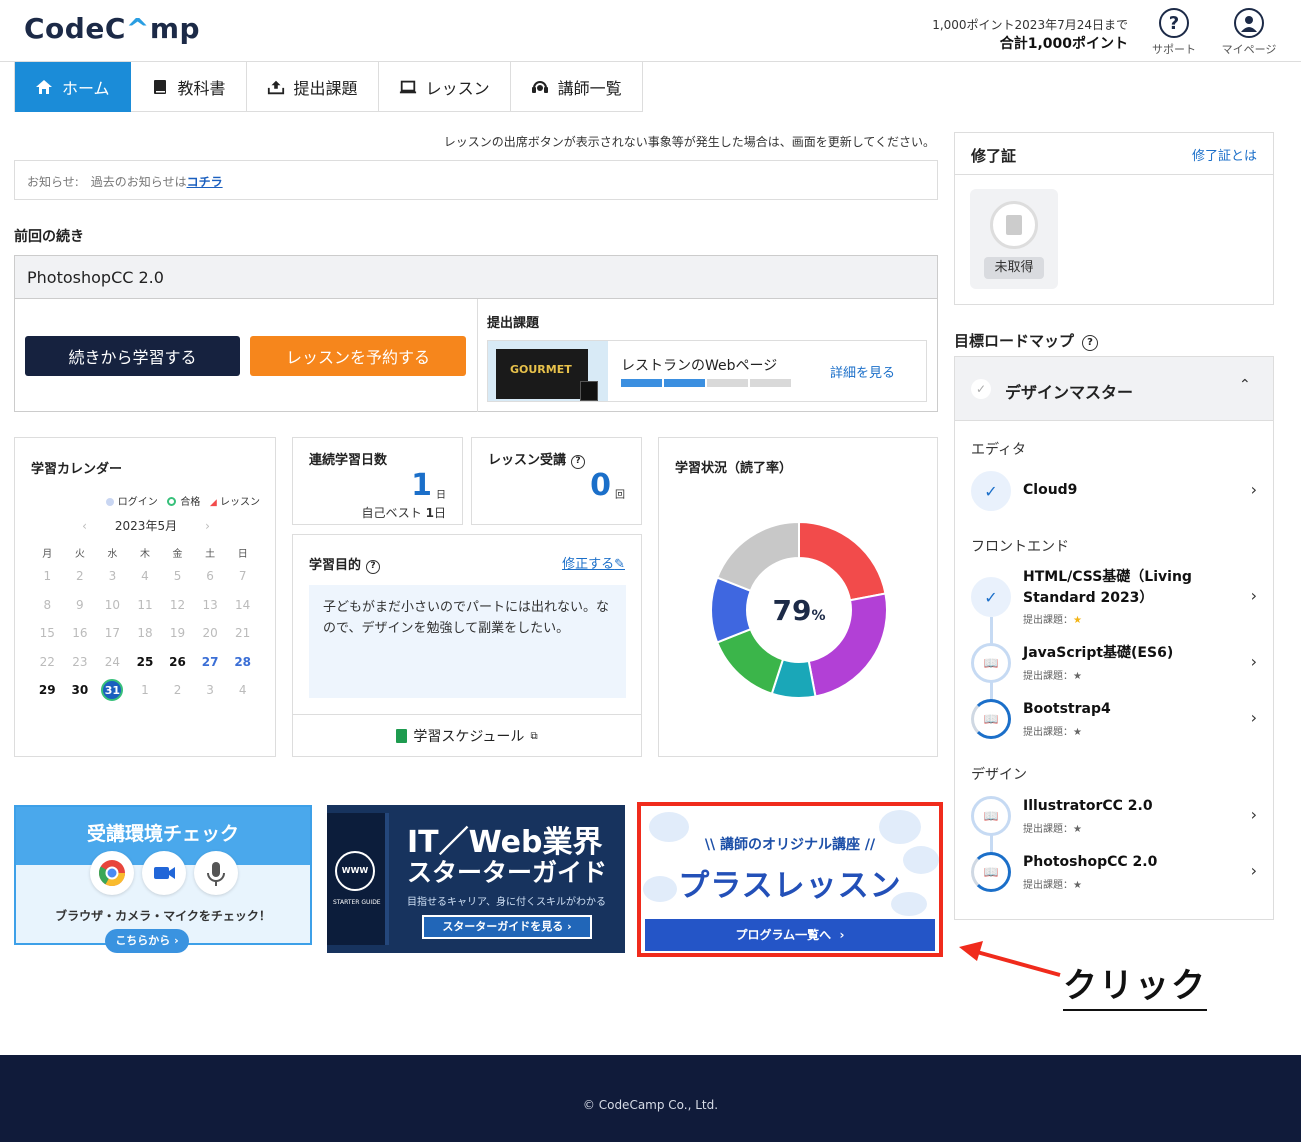 This screenshot has height=1142, width=1301. What do you see at coordinates (421, 485) in the screenshot?
I see `streak-value: 1` at bounding box center [421, 485].